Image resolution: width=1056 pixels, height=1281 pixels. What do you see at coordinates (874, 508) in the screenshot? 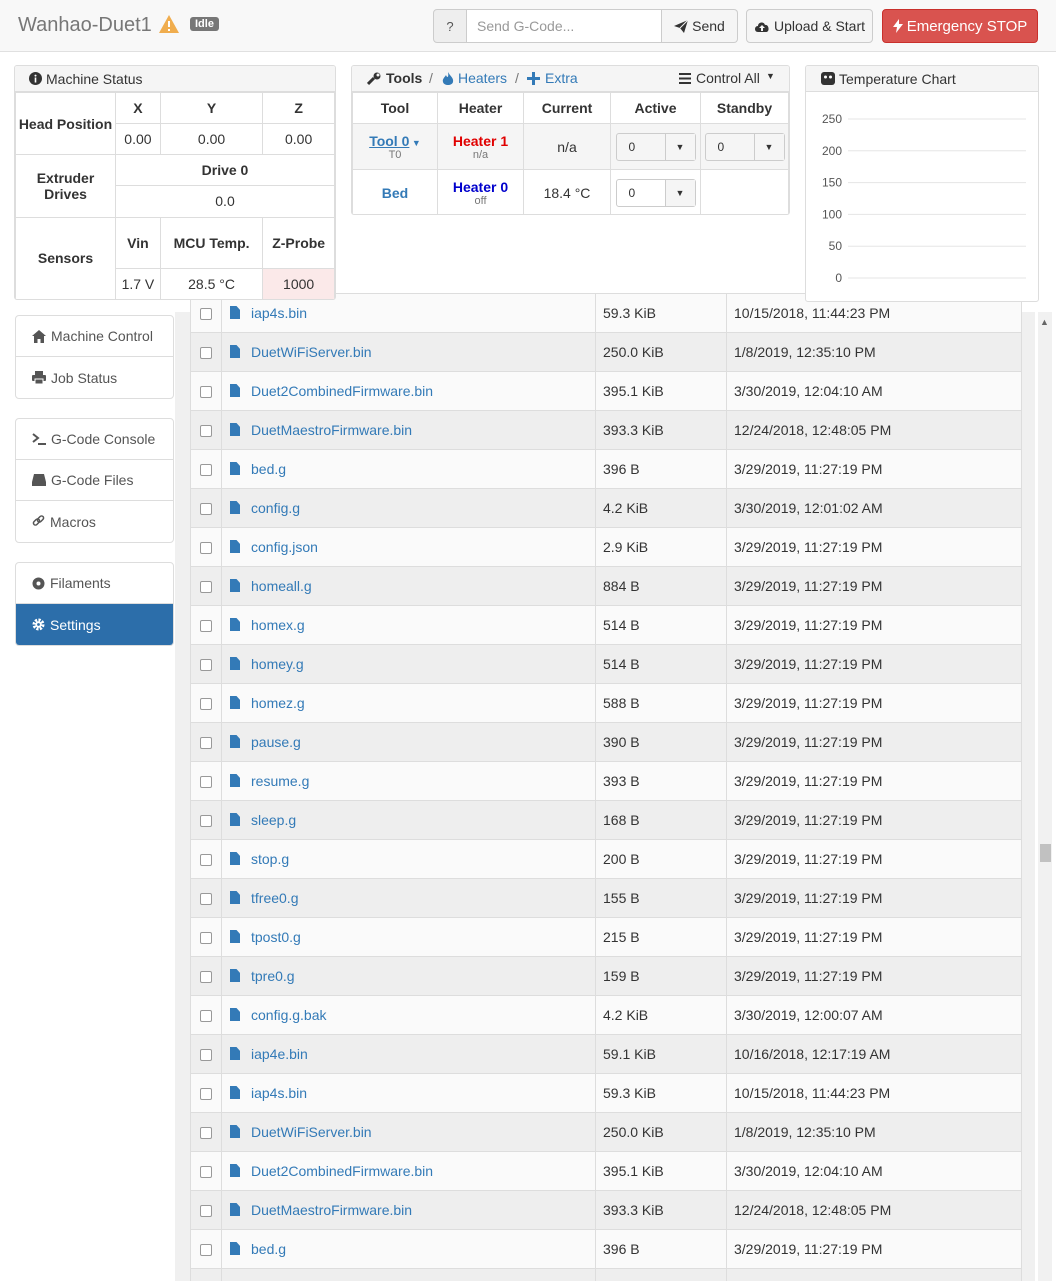
I see `file-date: 3/30/2019, 12:01:02 AM` at bounding box center [874, 508].